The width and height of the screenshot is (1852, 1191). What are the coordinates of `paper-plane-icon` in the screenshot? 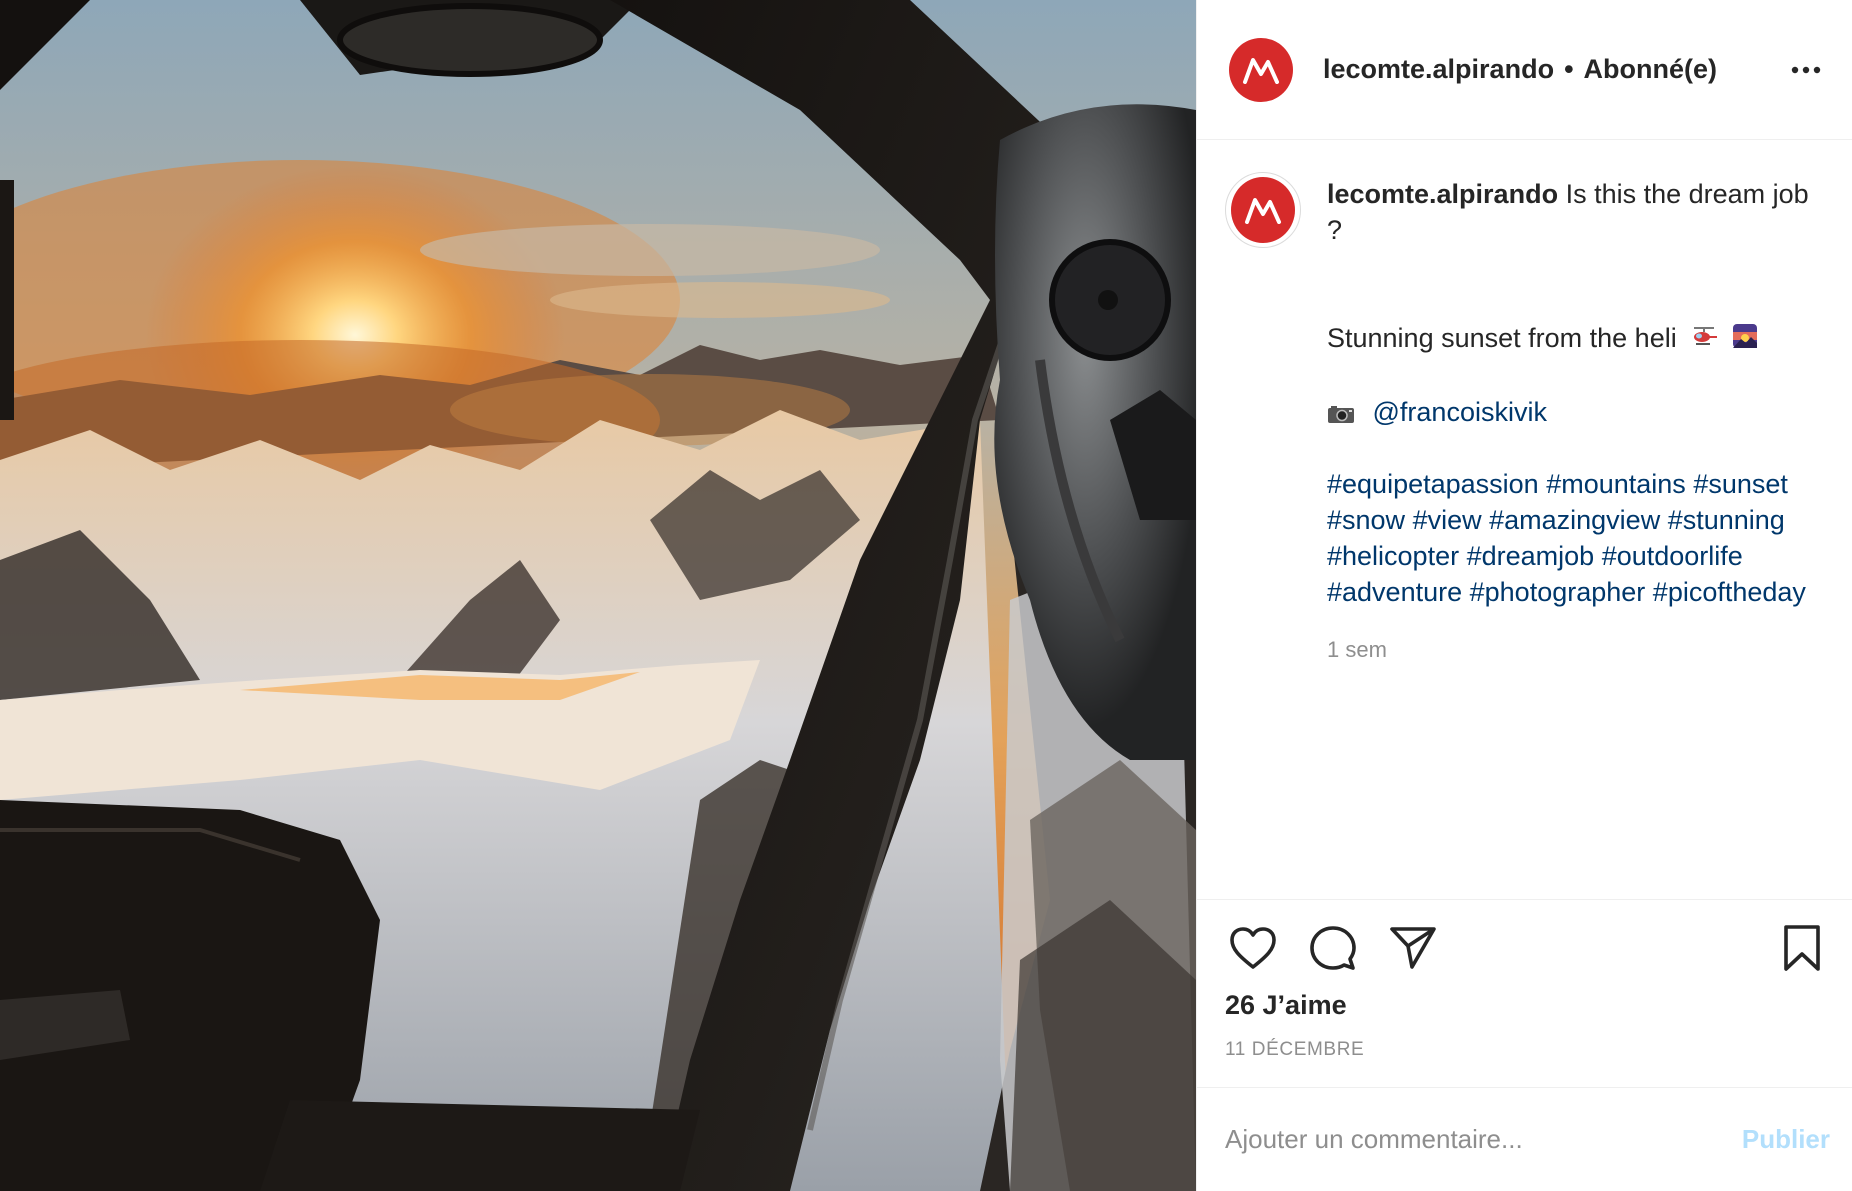 It's located at (1413, 948).